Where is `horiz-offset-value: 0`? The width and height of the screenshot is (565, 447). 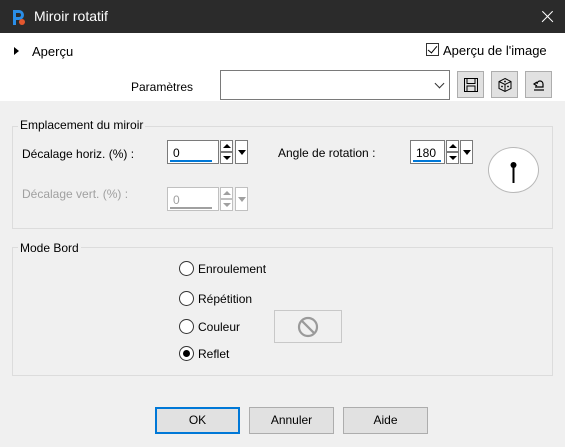 horiz-offset-value: 0 is located at coordinates (176, 153).